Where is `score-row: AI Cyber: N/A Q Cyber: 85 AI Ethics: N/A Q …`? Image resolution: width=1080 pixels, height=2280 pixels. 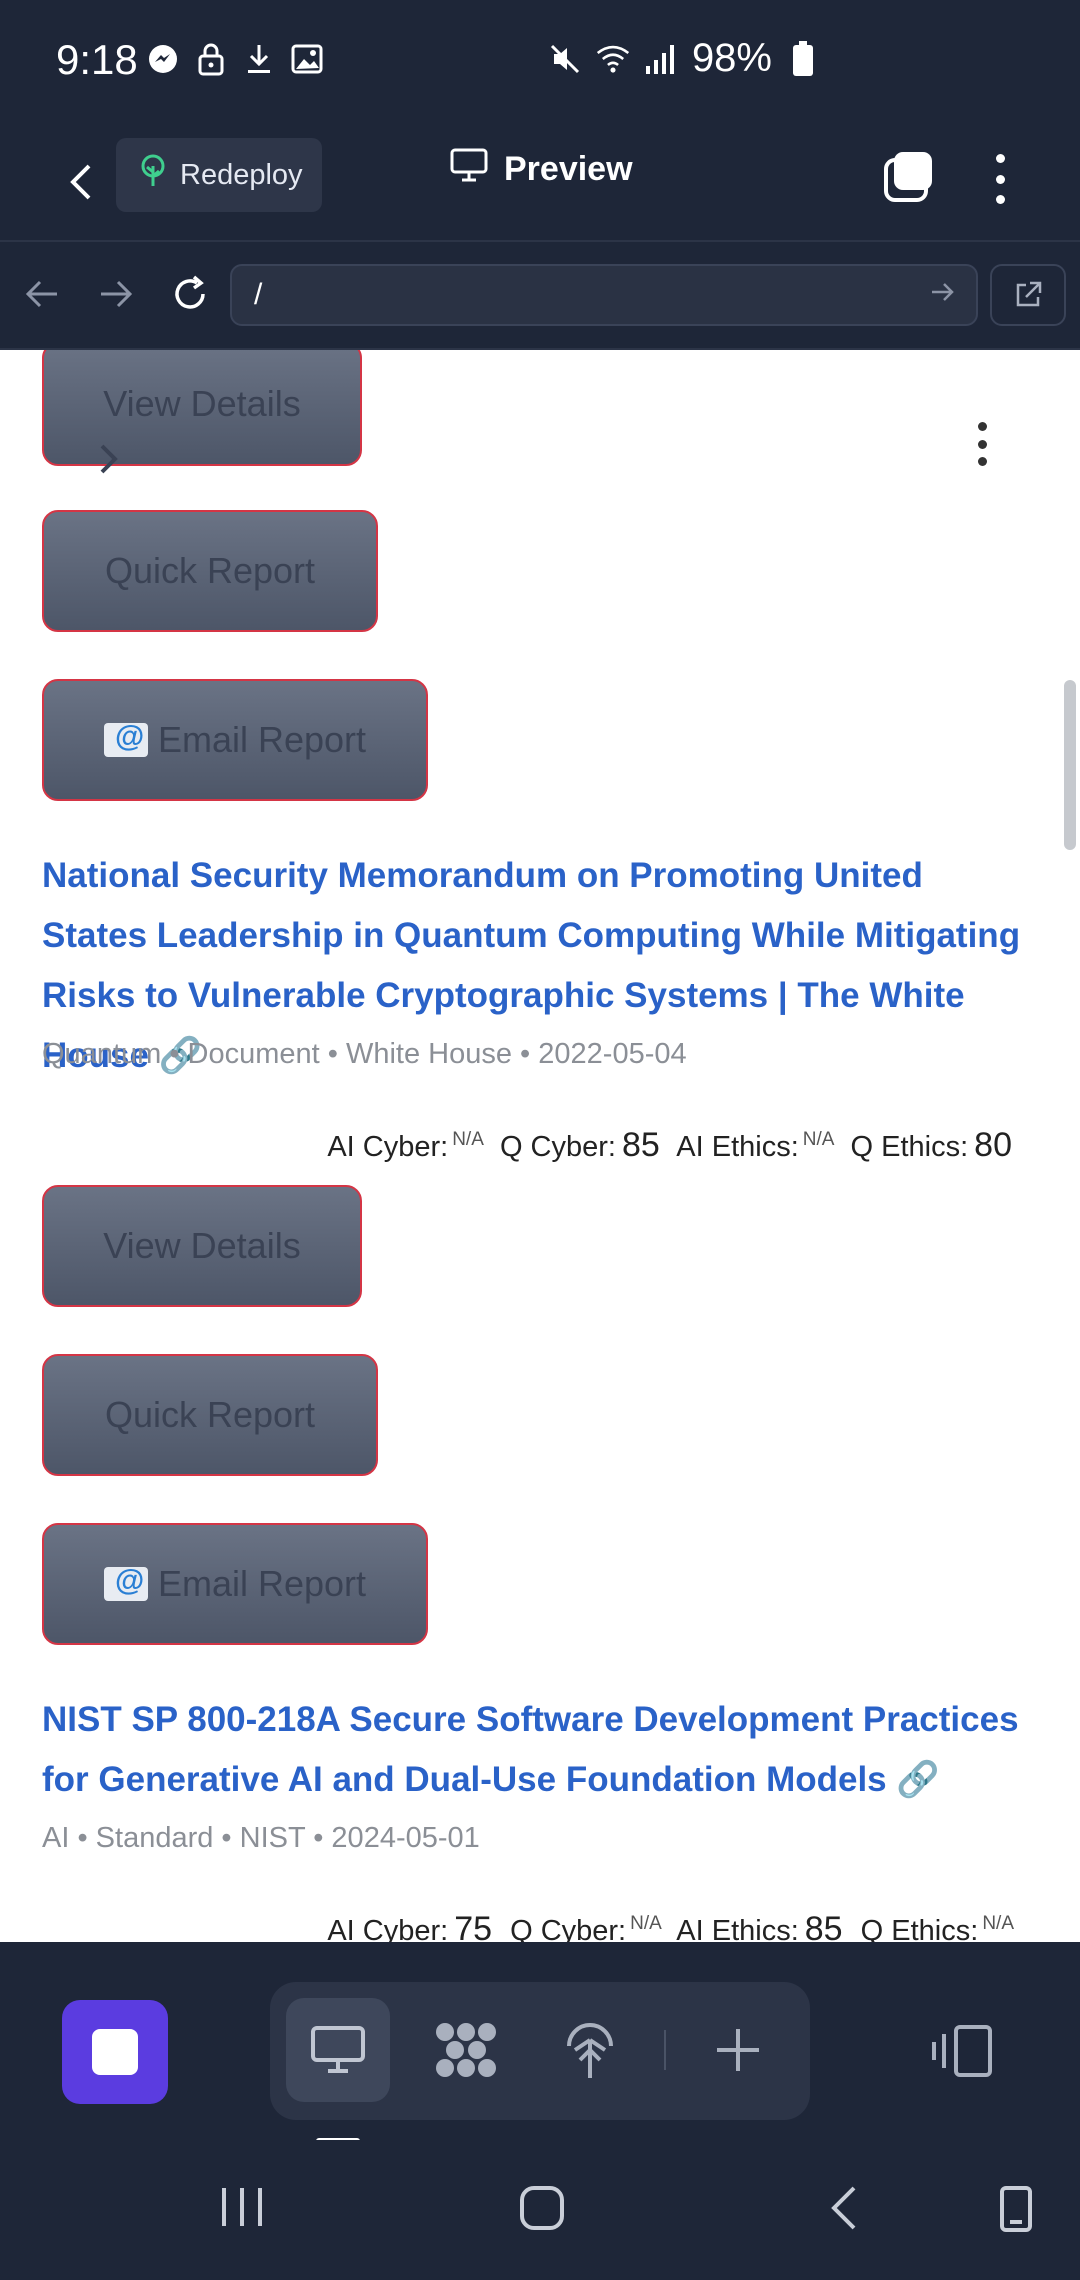
score-row: AI Cyber: N/A Q Cyber: 85 AI Ethics: N/A Q … is located at coordinates (669, 1145).